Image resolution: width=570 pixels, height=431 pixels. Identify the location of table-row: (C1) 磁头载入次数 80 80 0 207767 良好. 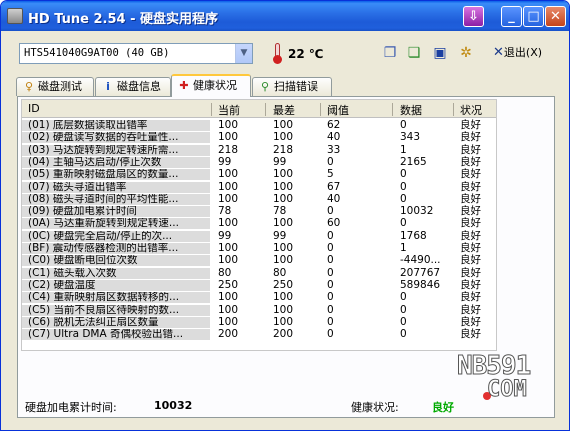
(259, 272).